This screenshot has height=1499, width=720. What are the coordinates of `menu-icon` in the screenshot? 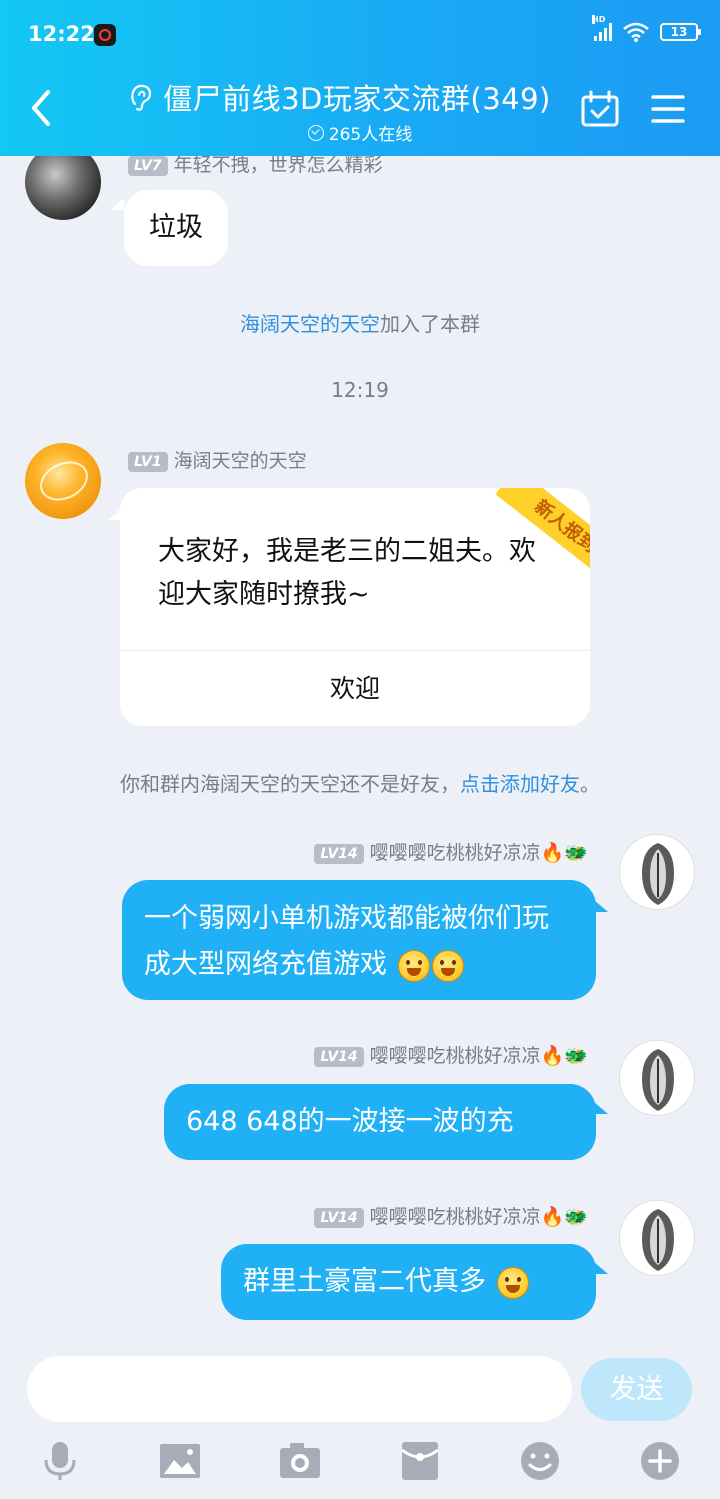 It's located at (668, 109).